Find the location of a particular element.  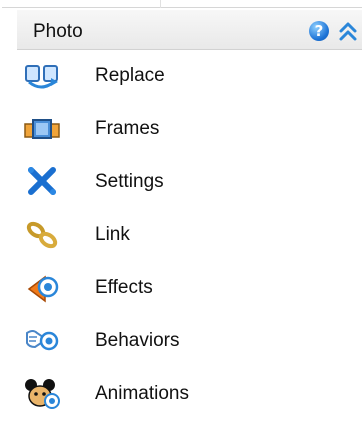

menu-item-label: Frames is located at coordinates (127, 128).